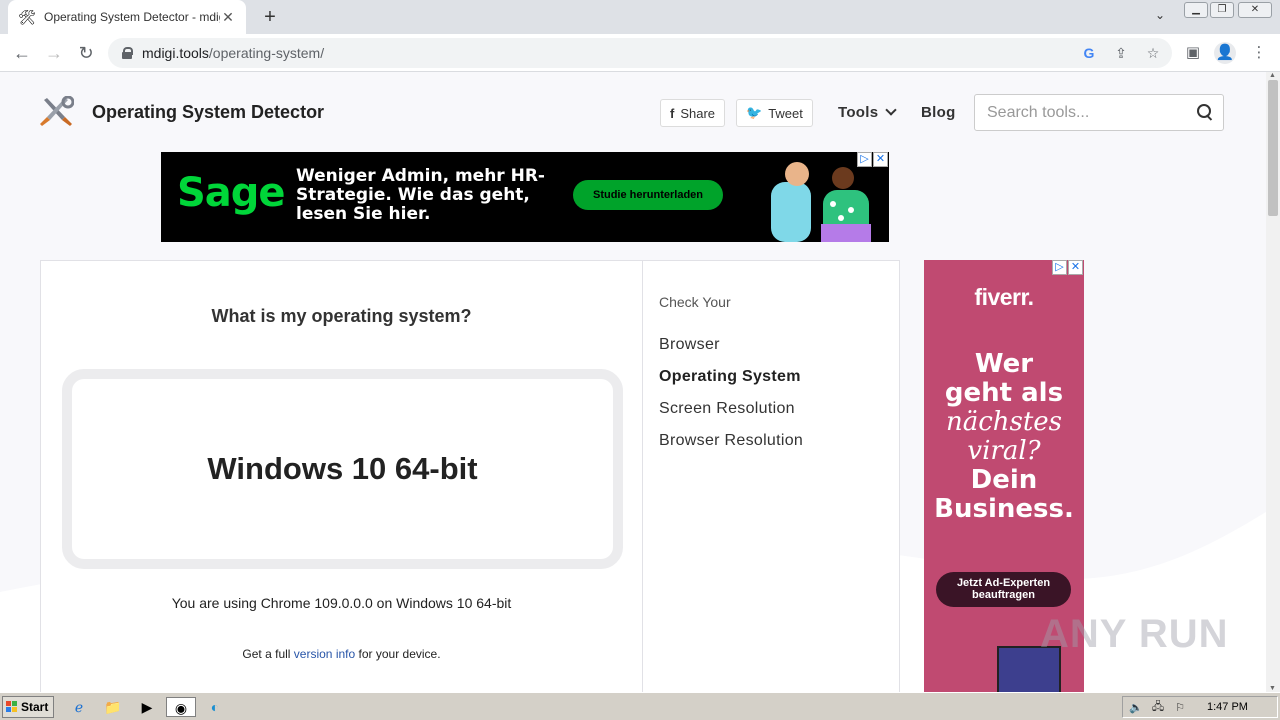  Describe the element at coordinates (1193, 53) in the screenshot. I see `side-panel-icon: ▣` at that location.